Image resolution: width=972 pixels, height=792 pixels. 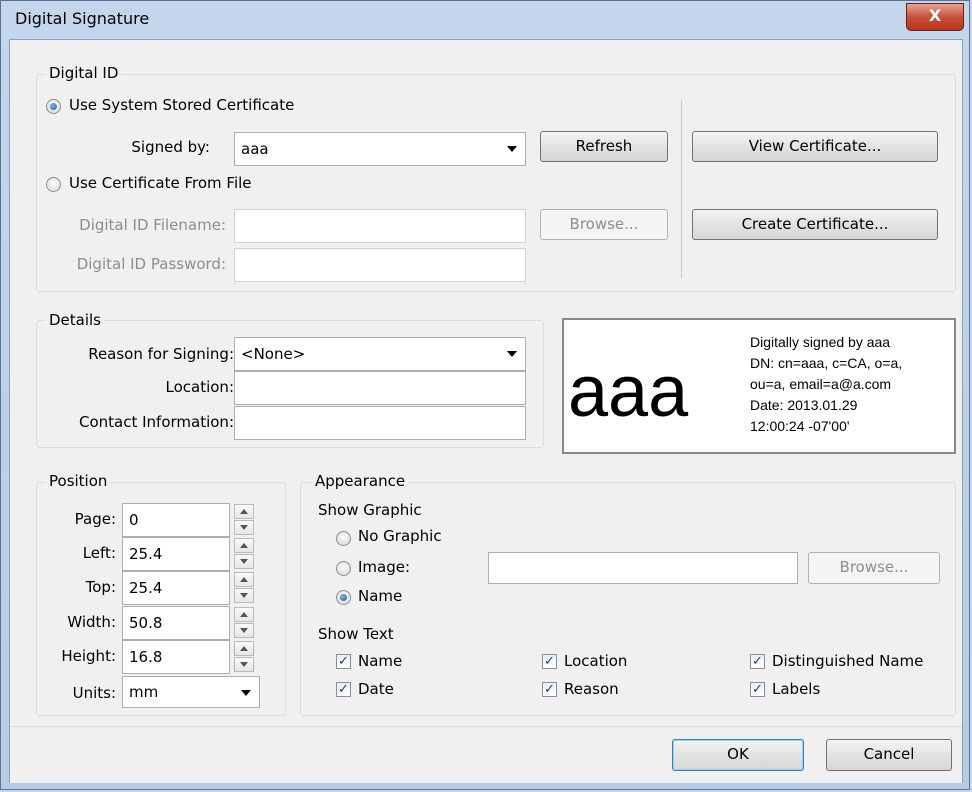 I want to click on no-graphic-label: No Graphic, so click(x=400, y=536).